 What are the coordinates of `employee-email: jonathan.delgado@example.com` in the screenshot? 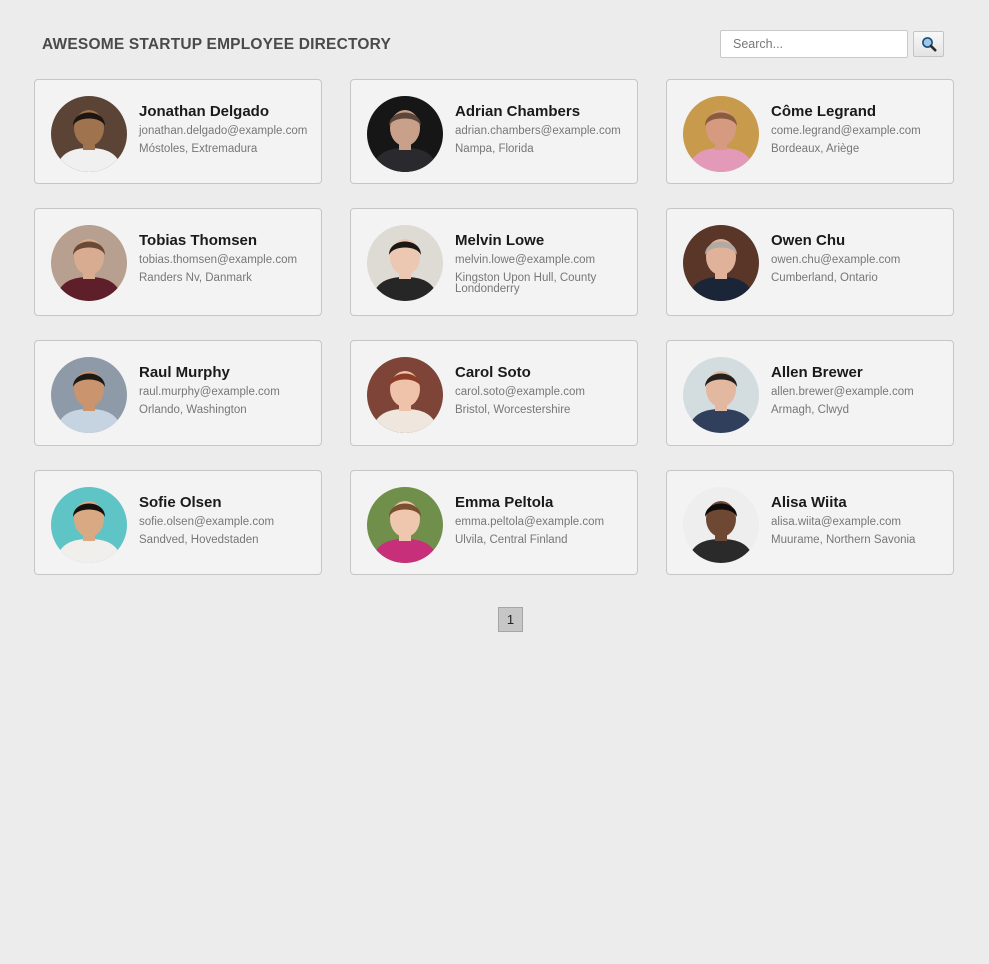 It's located at (223, 131).